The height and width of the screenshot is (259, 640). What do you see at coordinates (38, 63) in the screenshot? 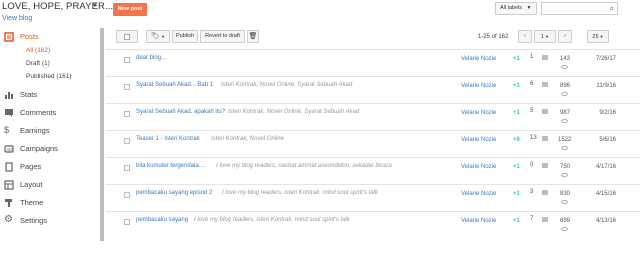
I see `sidebar-subitem-draft: Draft (1)` at bounding box center [38, 63].